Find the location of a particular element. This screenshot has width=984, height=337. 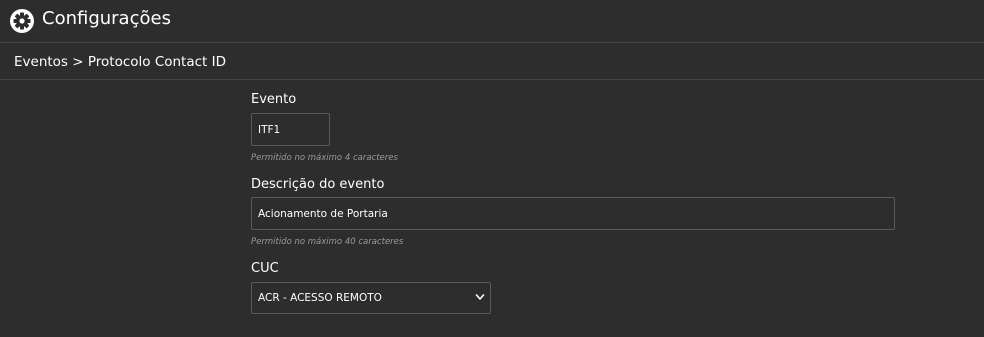

descricao-help-text: Permitido no máximo 40 caracteres is located at coordinates (327, 242).